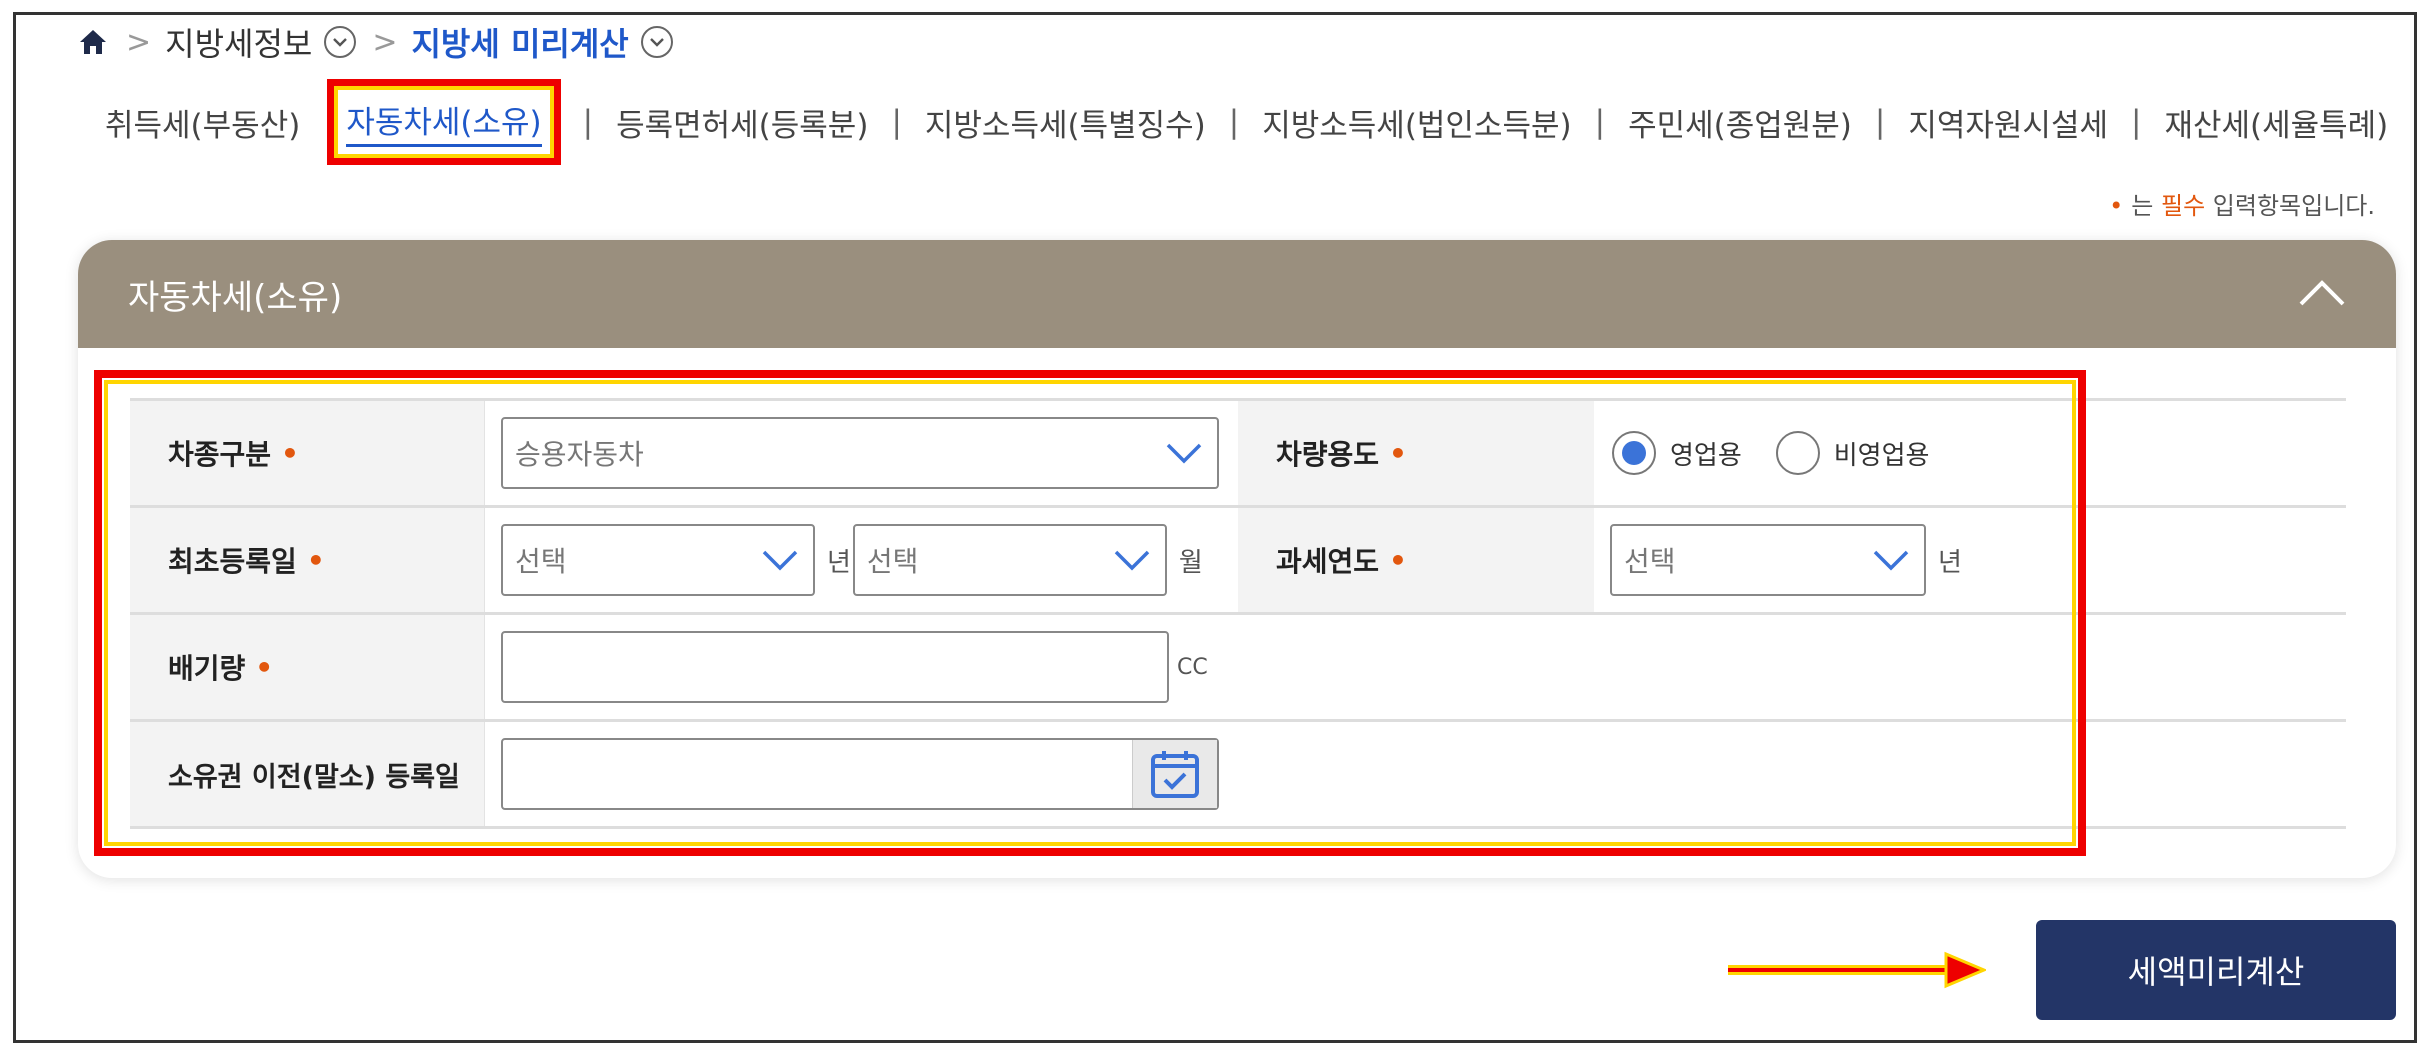 This screenshot has height=1056, width=2432. What do you see at coordinates (579, 454) in the screenshot?
I see `vehicle-type-value: 승용자동차` at bounding box center [579, 454].